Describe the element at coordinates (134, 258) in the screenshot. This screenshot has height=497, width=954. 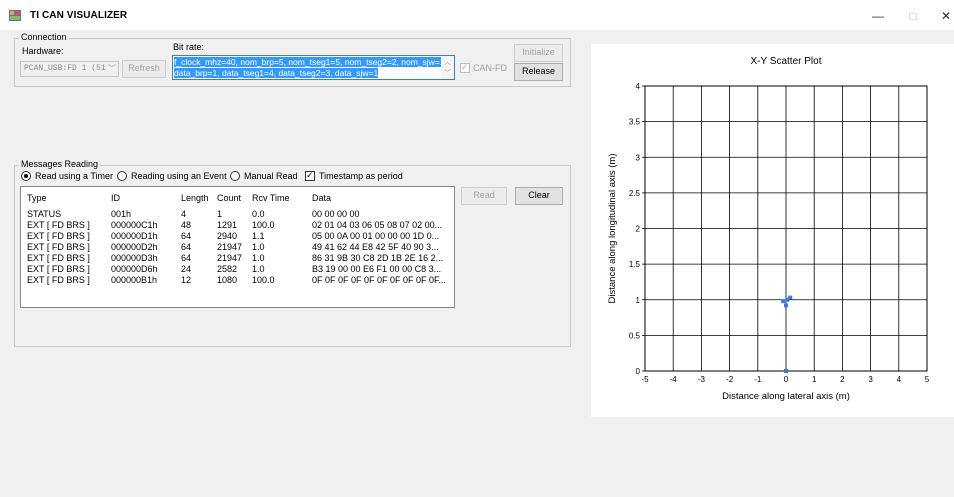
I see `table-cell: 000000D3h` at that location.